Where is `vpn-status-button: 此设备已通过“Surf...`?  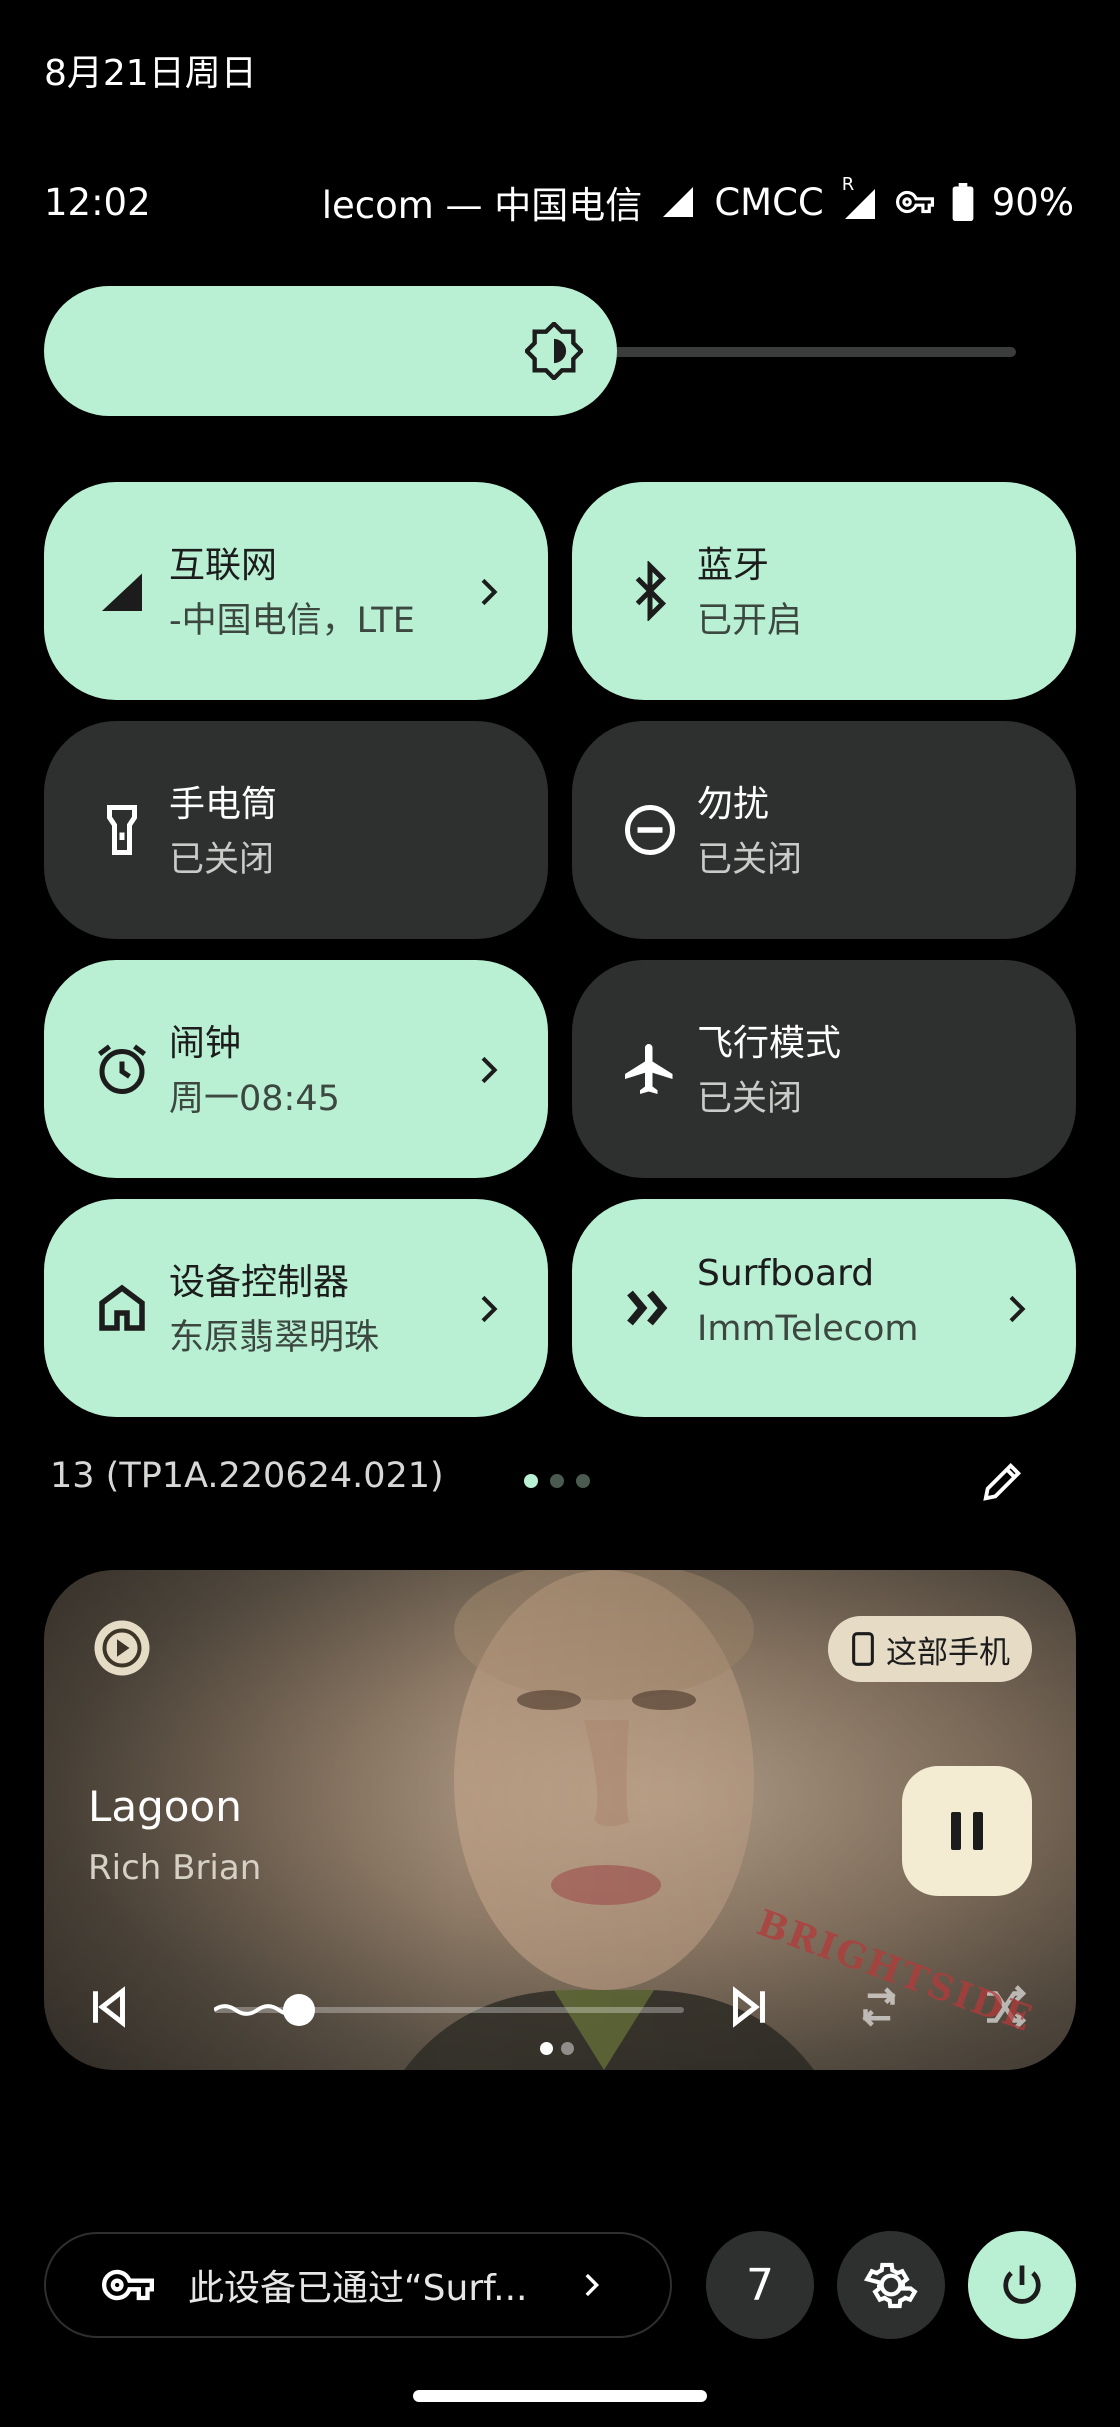
vpn-status-button: 此设备已通过“Surf... is located at coordinates (358, 2285).